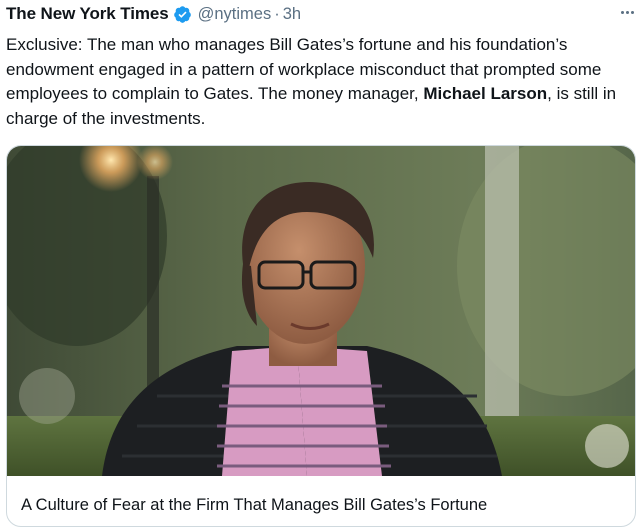  What do you see at coordinates (321, 14) in the screenshot?
I see `tweet-header: The New York Times @nytimes · 3h` at bounding box center [321, 14].